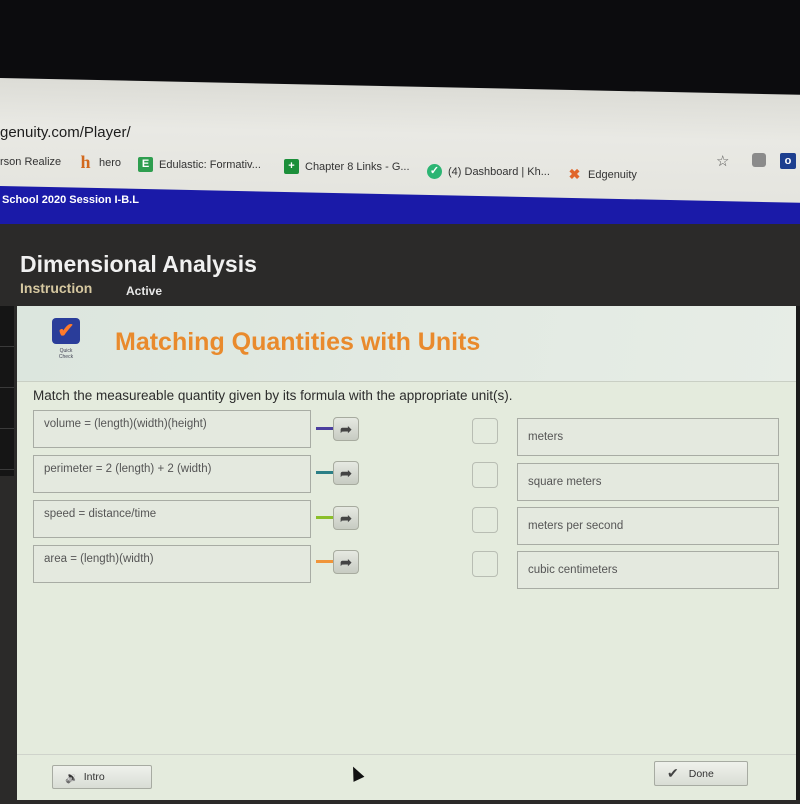 This screenshot has height=804, width=800. What do you see at coordinates (144, 291) in the screenshot?
I see `tab-active: Active` at bounding box center [144, 291].